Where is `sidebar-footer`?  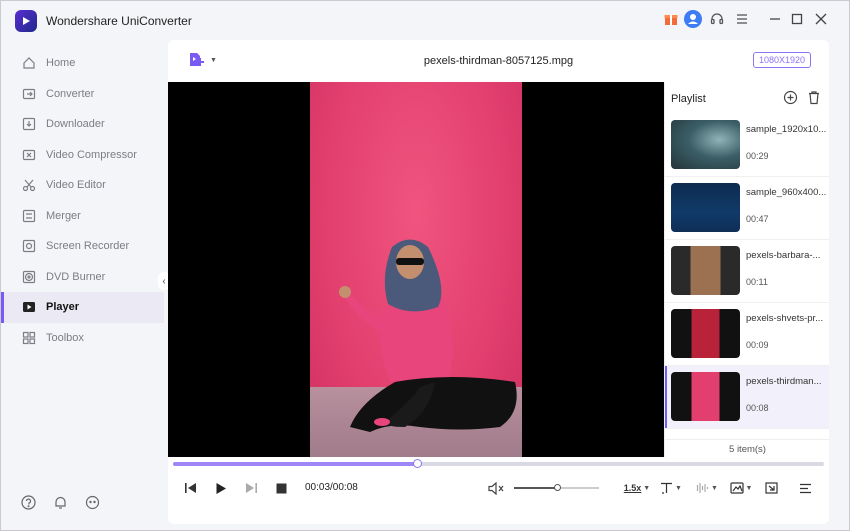 sidebar-footer is located at coordinates (60, 502).